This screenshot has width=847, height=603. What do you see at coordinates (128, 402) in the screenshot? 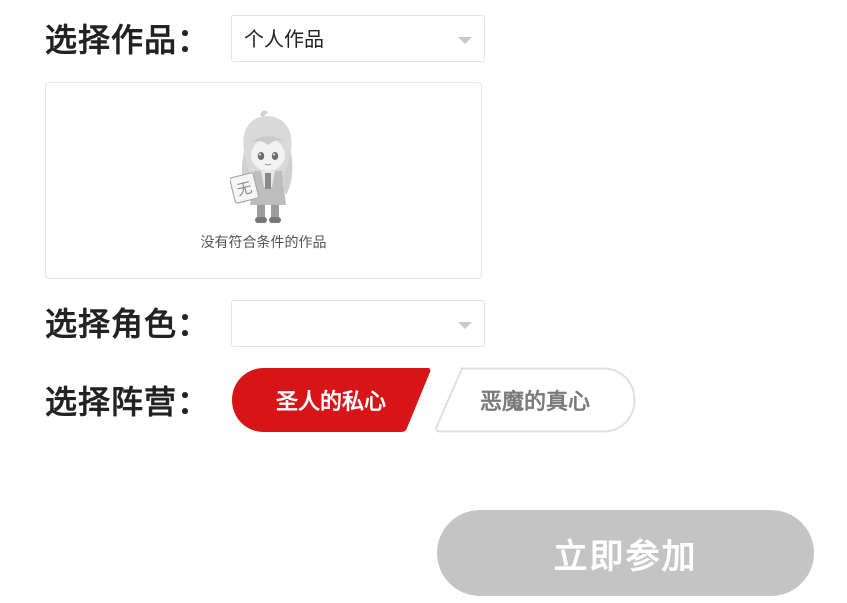
I see `select-camp-label: 选择阵营：` at bounding box center [128, 402].